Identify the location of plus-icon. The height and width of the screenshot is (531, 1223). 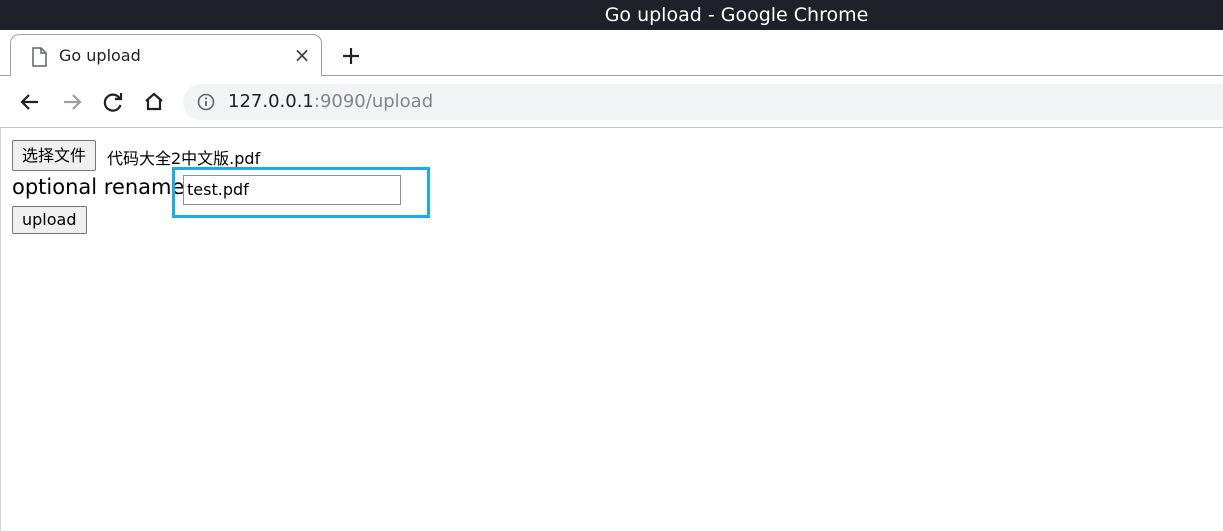
(351, 56).